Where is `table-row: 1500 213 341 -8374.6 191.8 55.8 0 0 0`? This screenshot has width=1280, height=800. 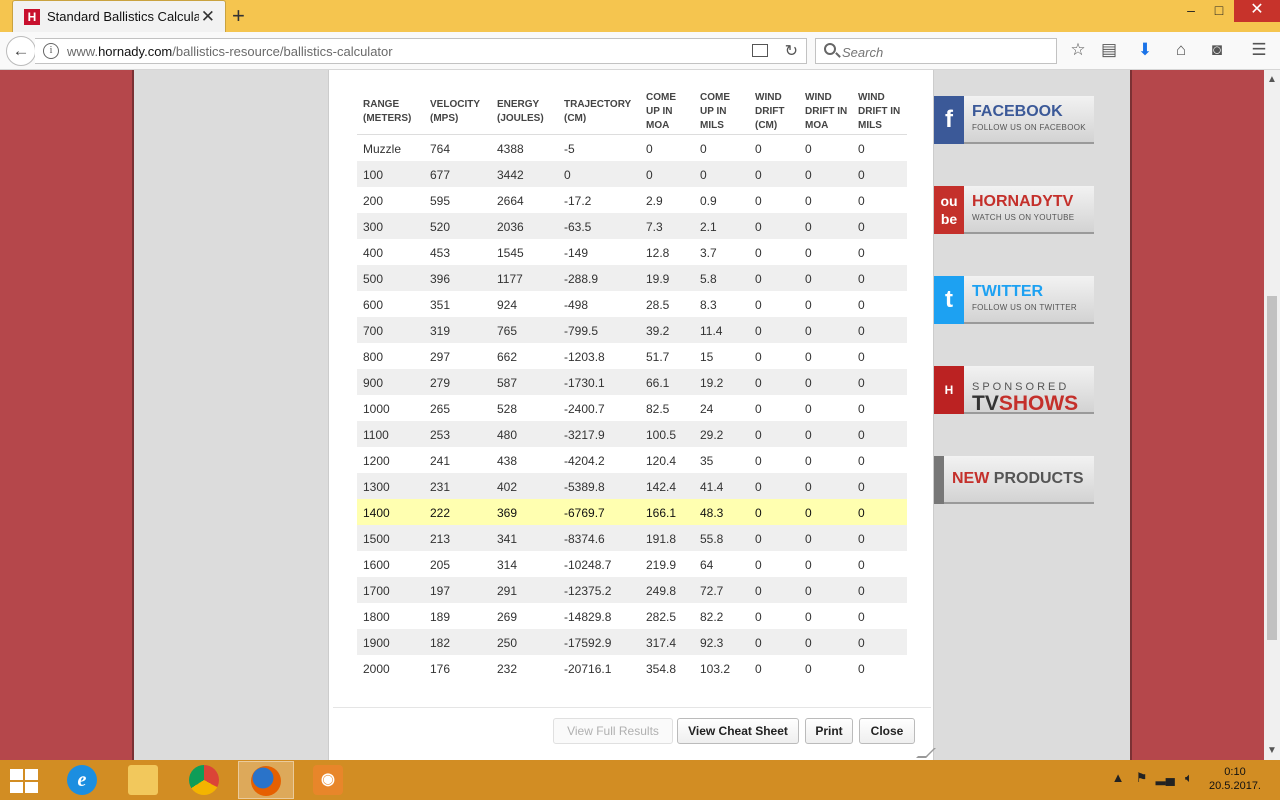 table-row: 1500 213 341 -8374.6 191.8 55.8 0 0 0 is located at coordinates (632, 538).